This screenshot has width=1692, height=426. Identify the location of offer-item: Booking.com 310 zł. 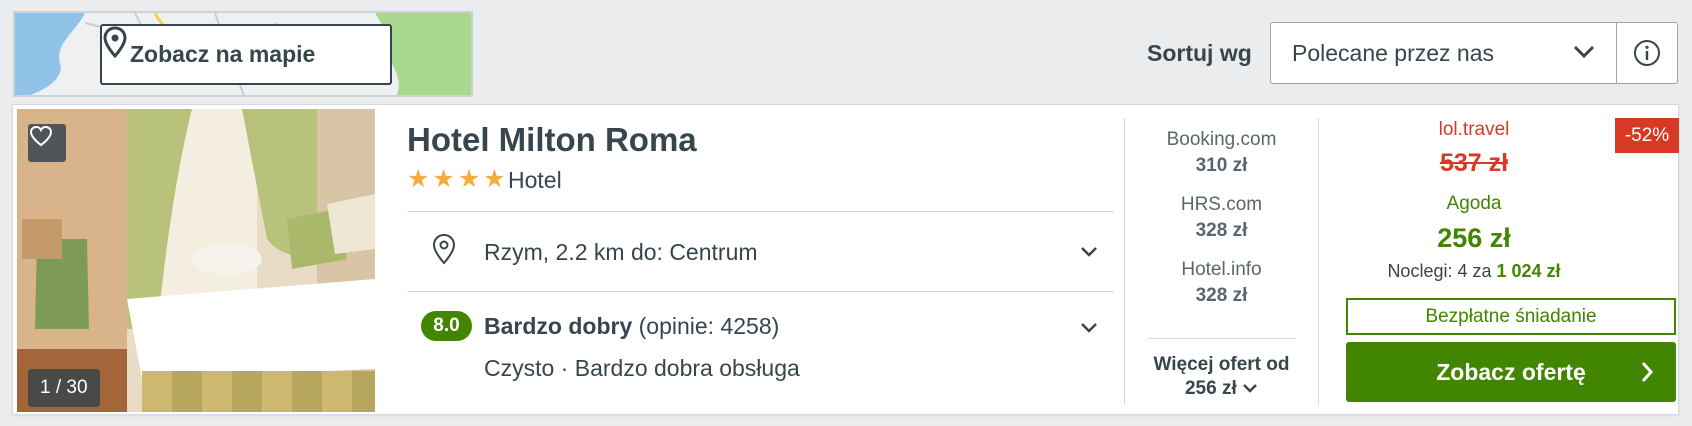
(1221, 153).